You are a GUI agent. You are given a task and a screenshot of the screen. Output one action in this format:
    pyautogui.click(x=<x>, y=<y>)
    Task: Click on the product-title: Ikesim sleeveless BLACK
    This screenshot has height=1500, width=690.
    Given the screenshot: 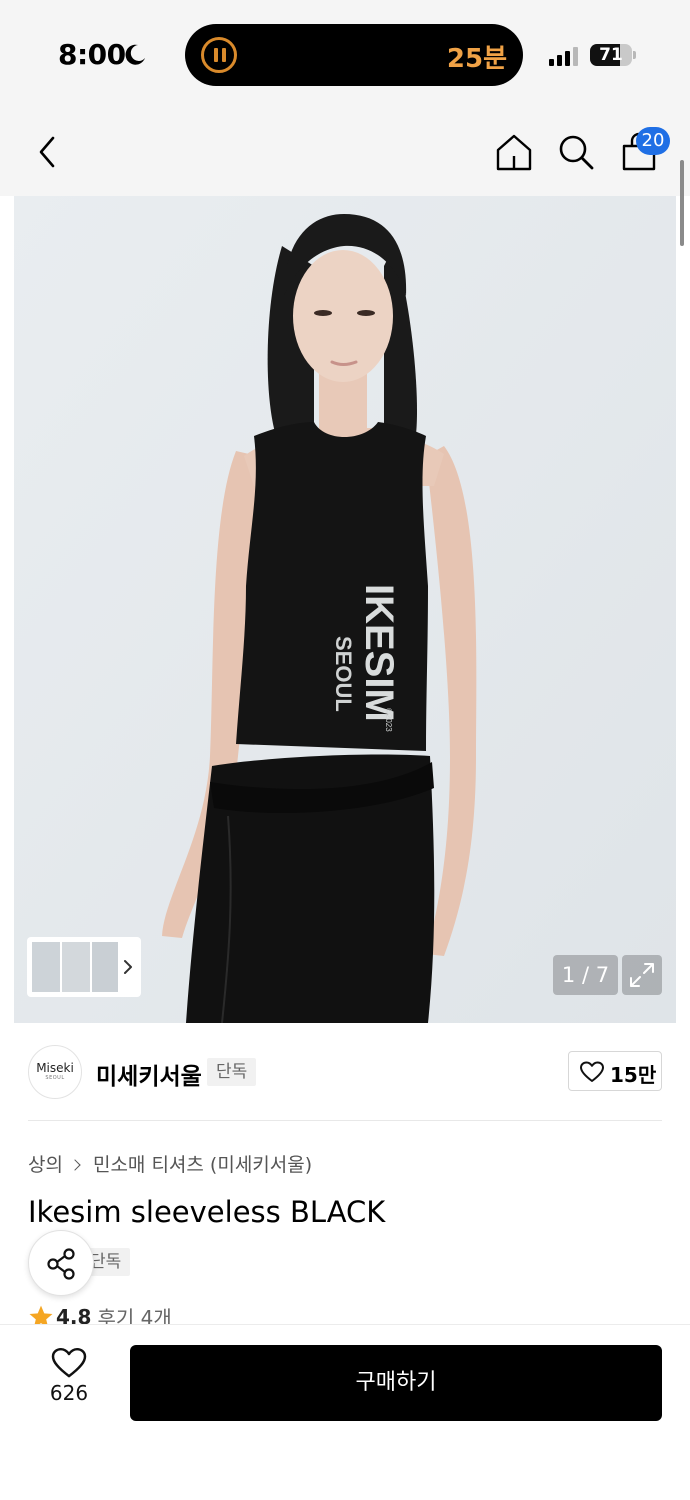 What is the action you would take?
    pyautogui.click(x=207, y=1212)
    